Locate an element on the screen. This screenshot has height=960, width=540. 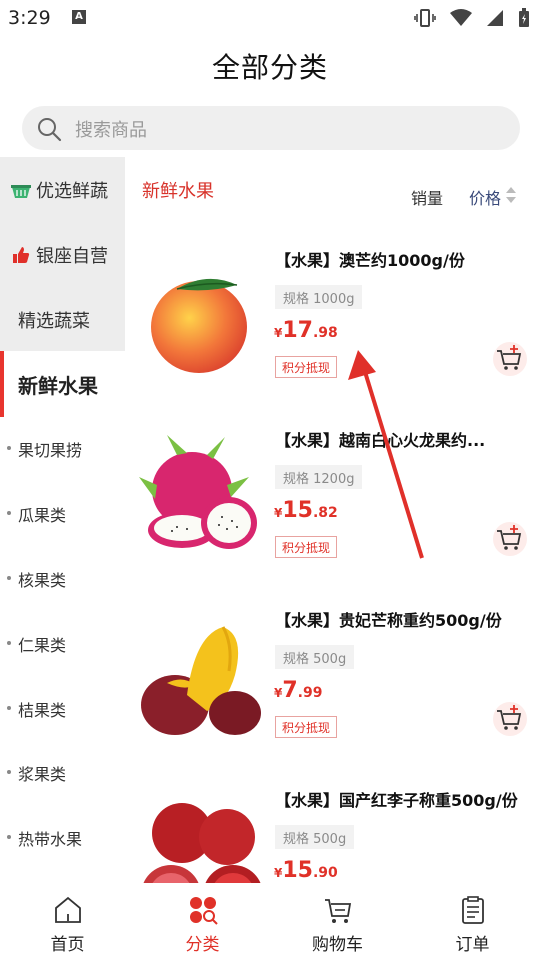
sidebar-subitem: 核果类 is located at coordinates (62, 578).